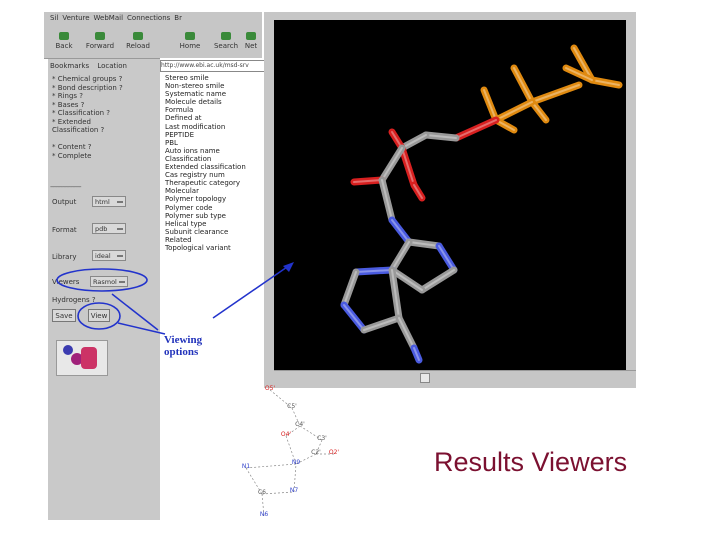 Image resolution: width=720 pixels, height=540 pixels. I want to click on slide-title: Results Viewers, so click(531, 462).